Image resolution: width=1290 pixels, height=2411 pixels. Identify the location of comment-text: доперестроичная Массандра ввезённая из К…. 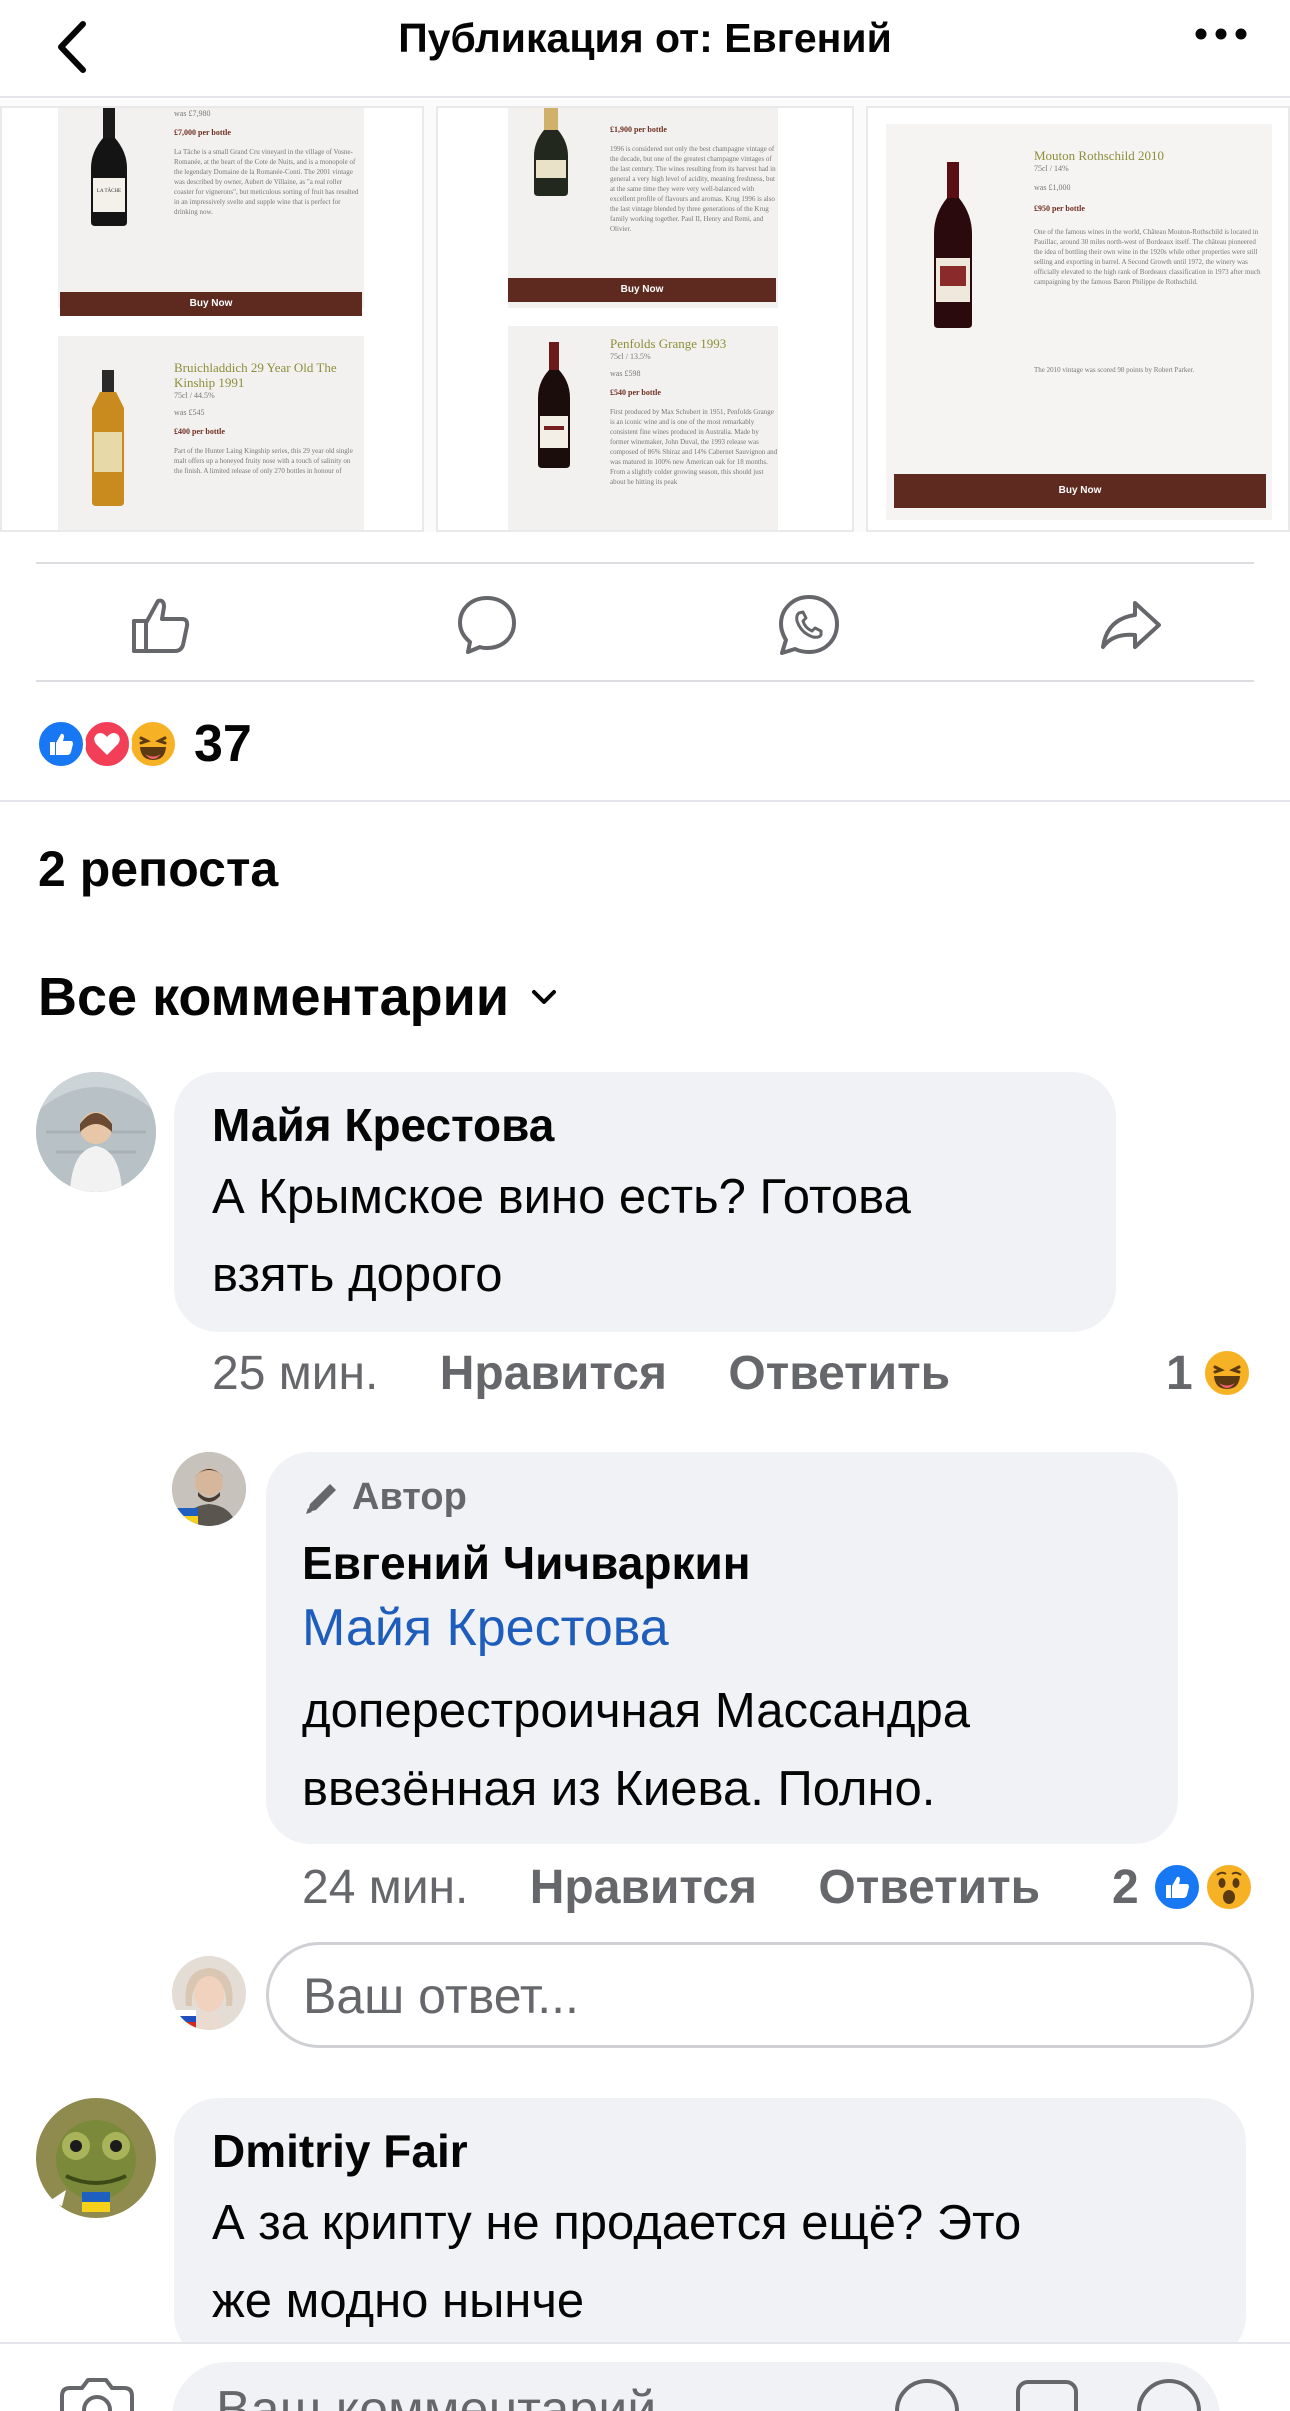
(636, 1750).